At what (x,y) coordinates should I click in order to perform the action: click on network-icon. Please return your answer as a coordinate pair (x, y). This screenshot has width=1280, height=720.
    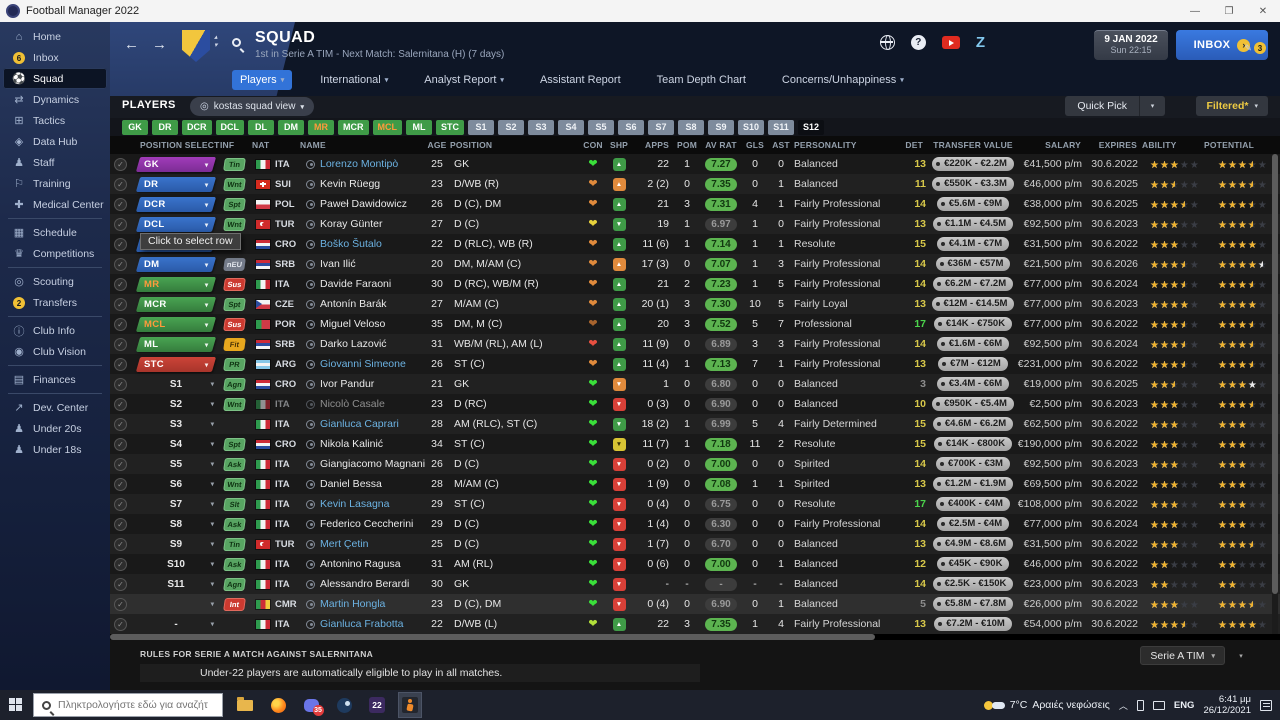
    Looking at the image, I should click on (1158, 705).